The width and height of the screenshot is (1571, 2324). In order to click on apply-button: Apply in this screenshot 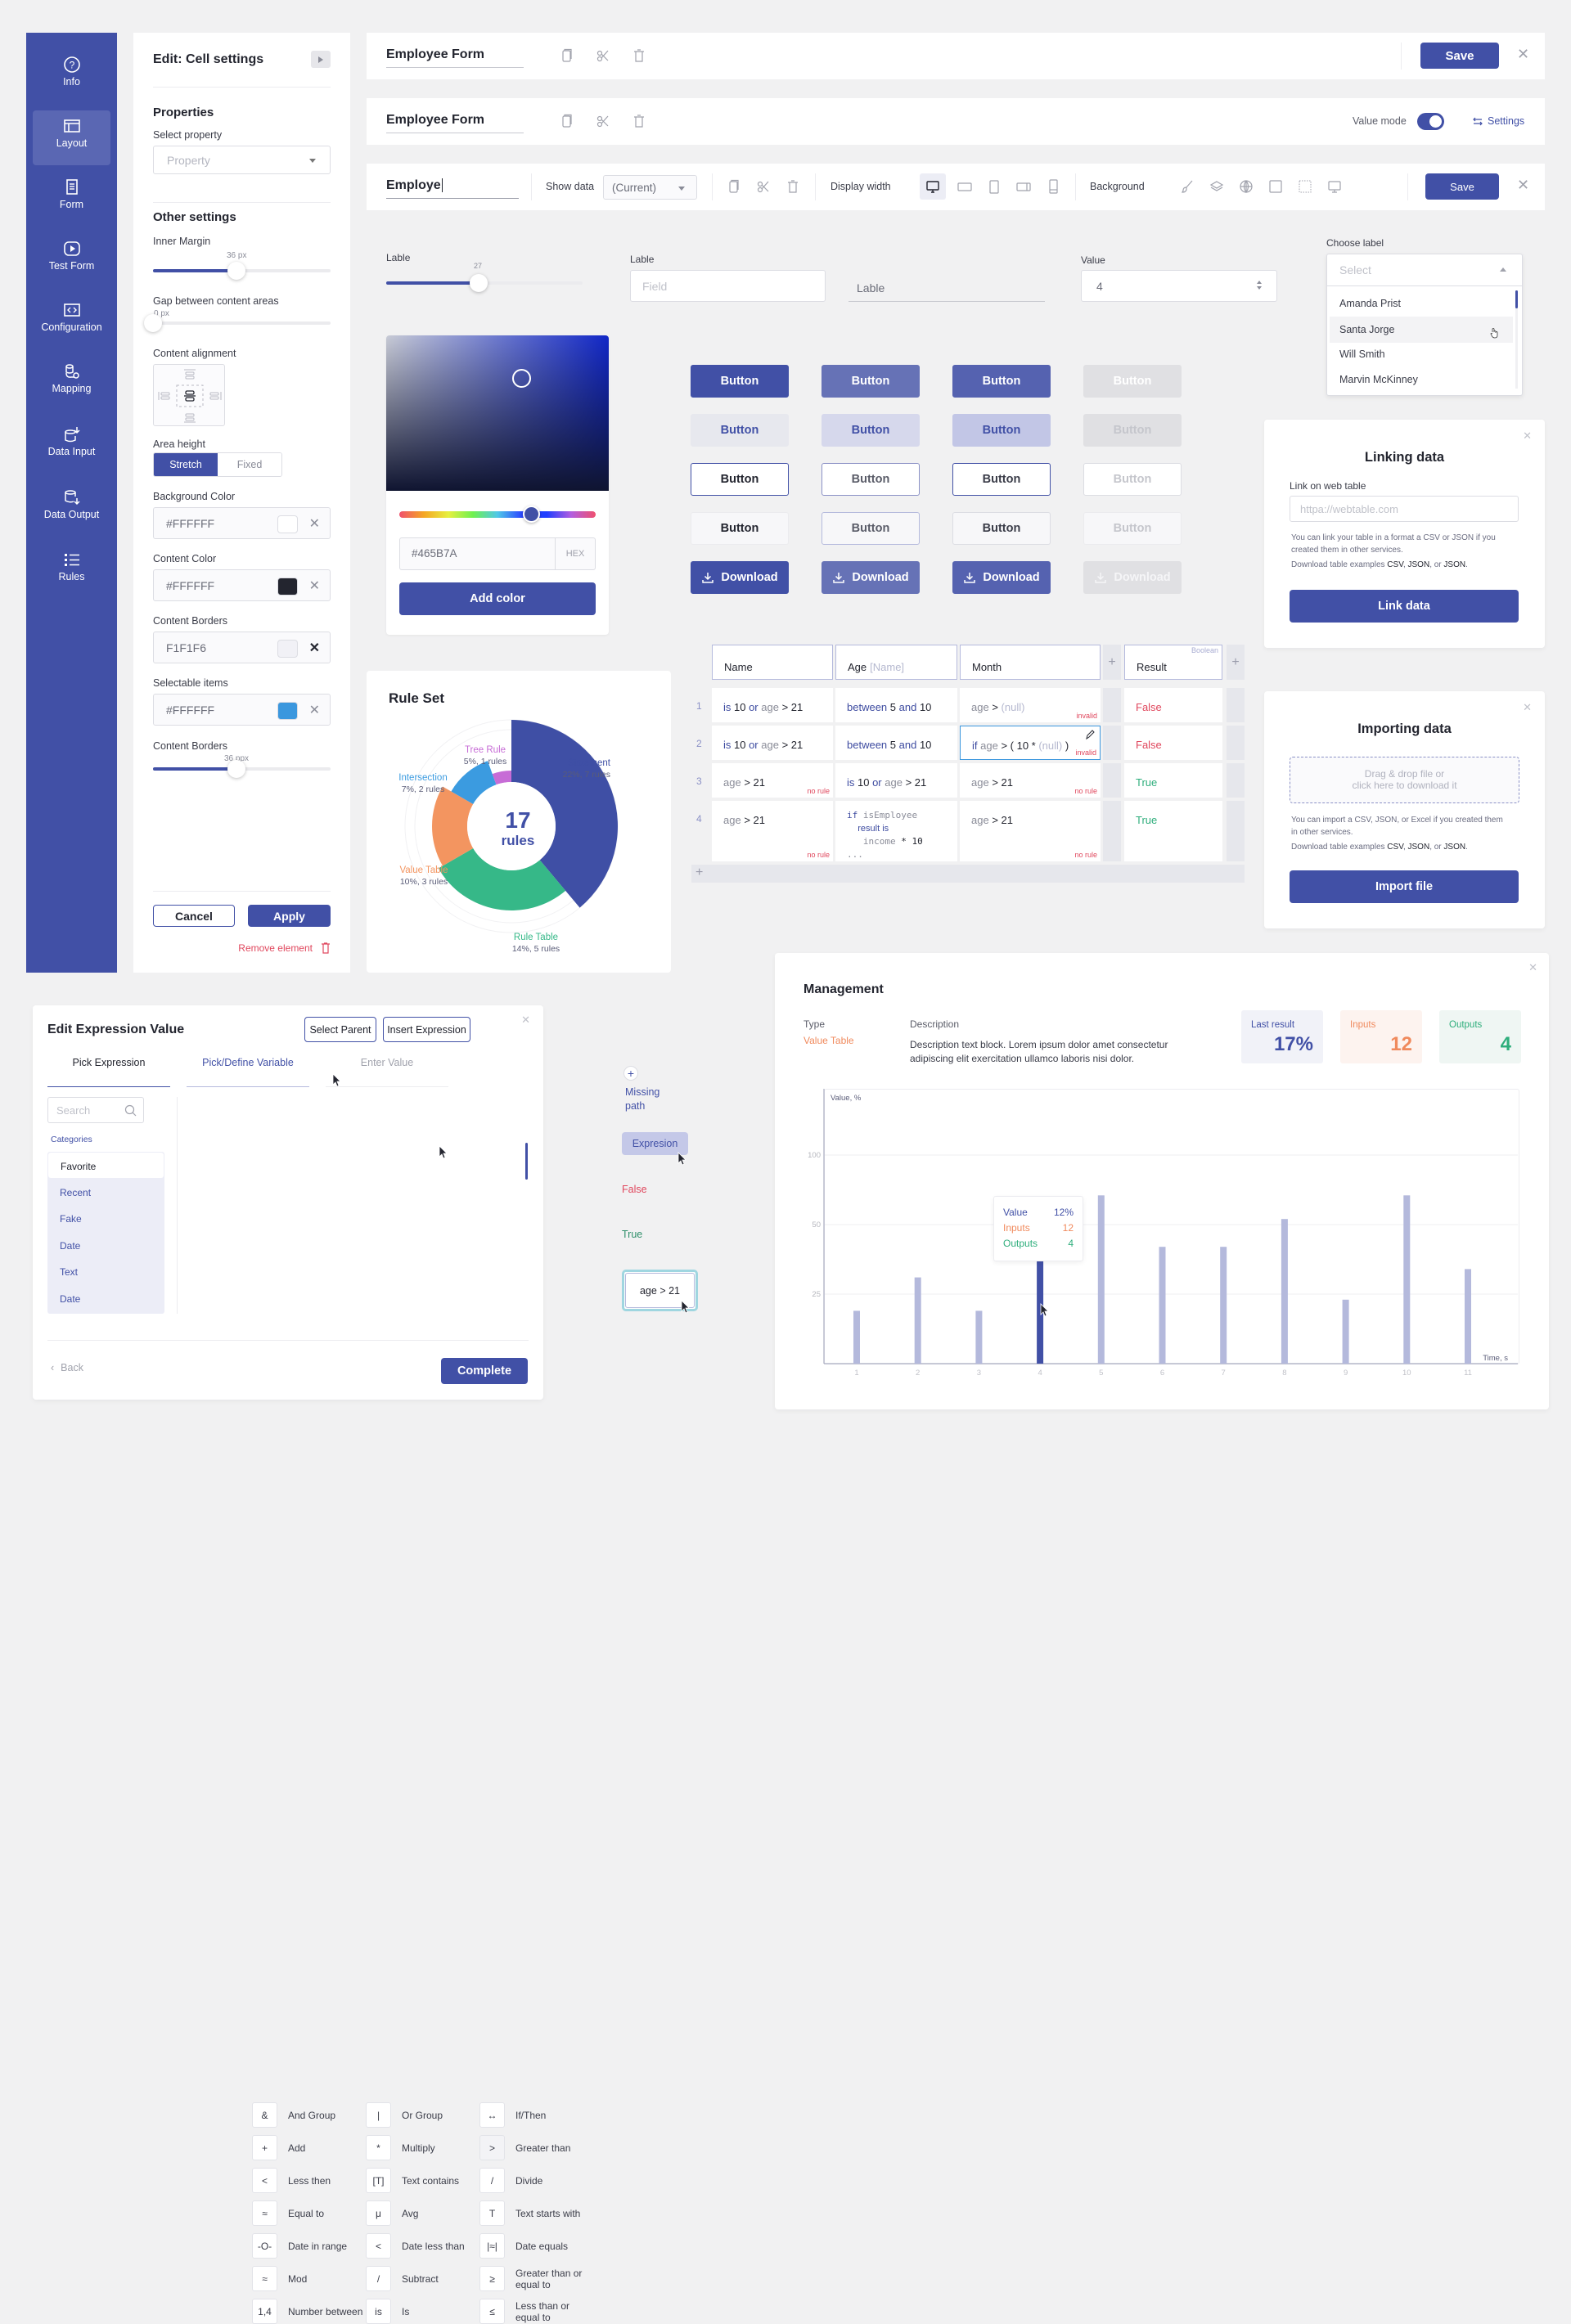, I will do `click(289, 916)`.